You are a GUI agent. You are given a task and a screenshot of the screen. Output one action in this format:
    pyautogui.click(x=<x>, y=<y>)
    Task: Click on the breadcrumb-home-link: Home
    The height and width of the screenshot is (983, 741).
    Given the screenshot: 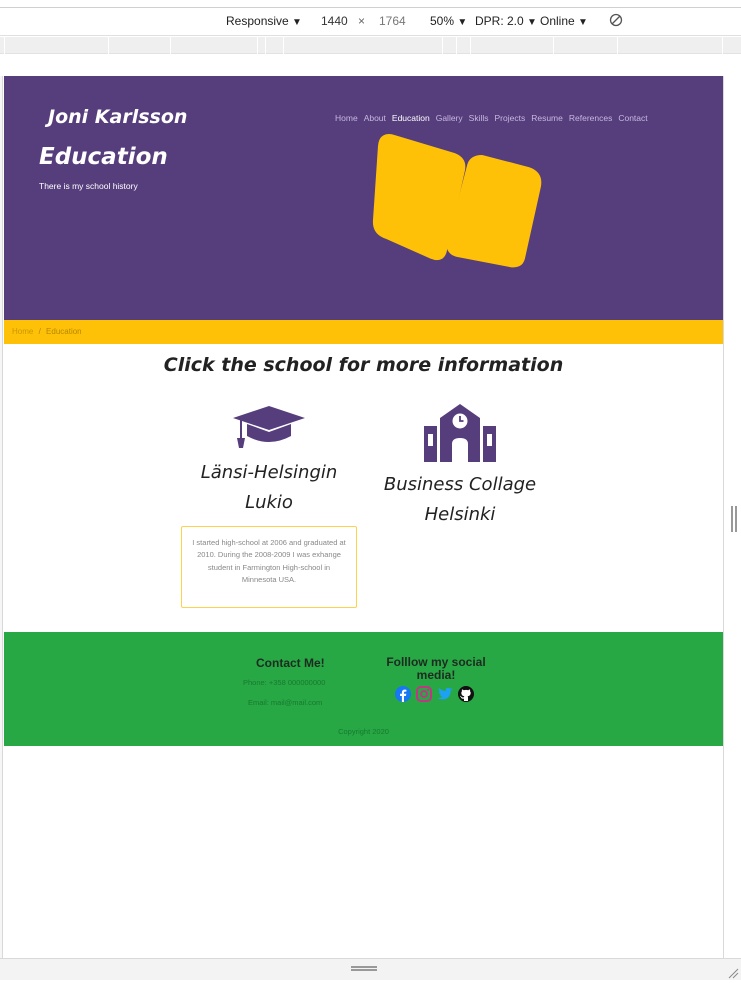 What is the action you would take?
    pyautogui.click(x=22, y=331)
    